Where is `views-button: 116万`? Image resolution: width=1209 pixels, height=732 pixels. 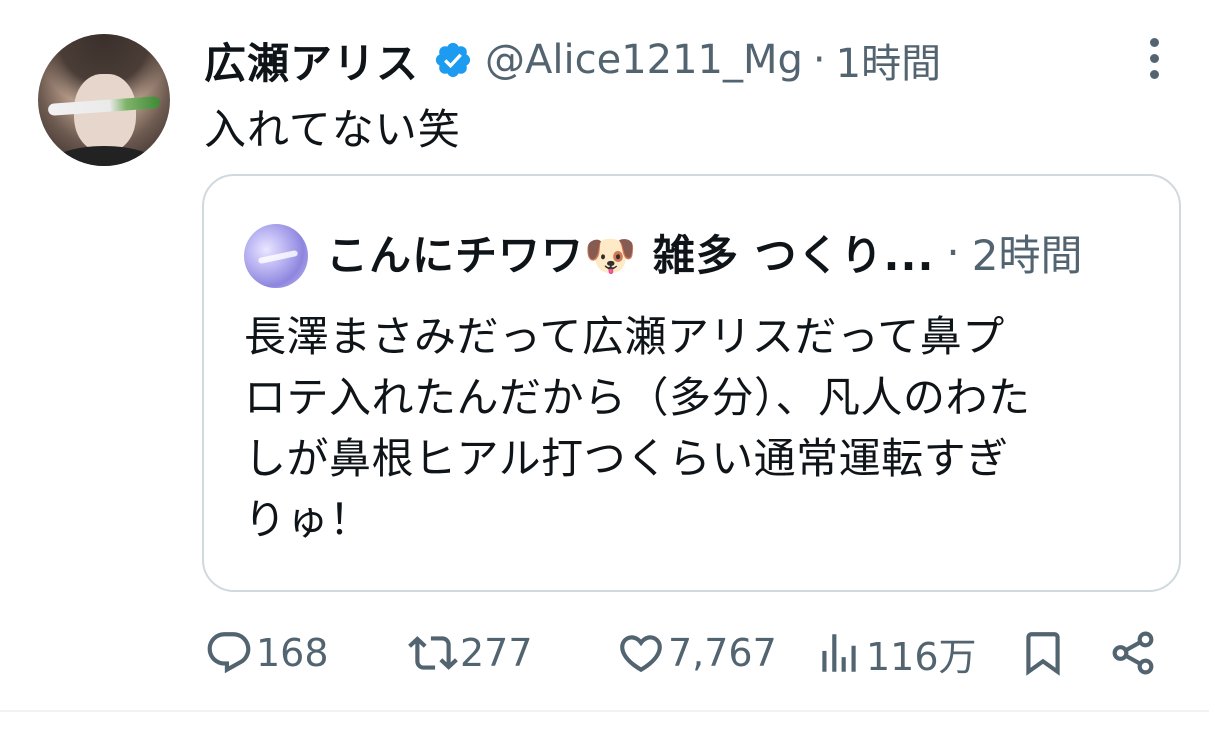
views-button: 116万 is located at coordinates (895, 653).